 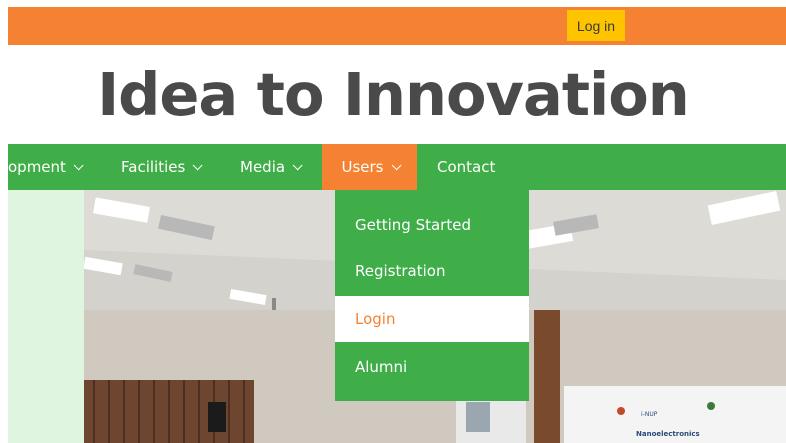 I want to click on nav-item-label: Contact, so click(x=466, y=167).